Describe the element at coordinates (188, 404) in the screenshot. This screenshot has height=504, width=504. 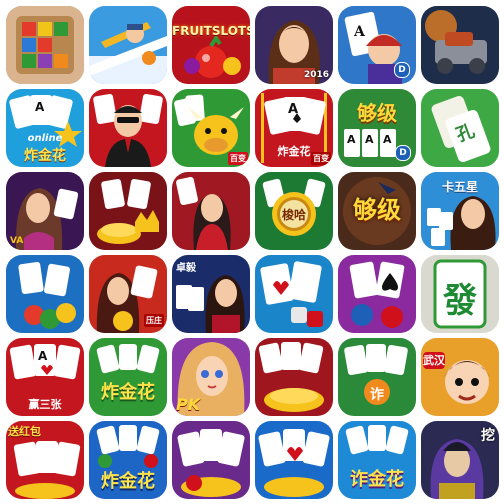
I see `pk-girl-title: PK` at that location.